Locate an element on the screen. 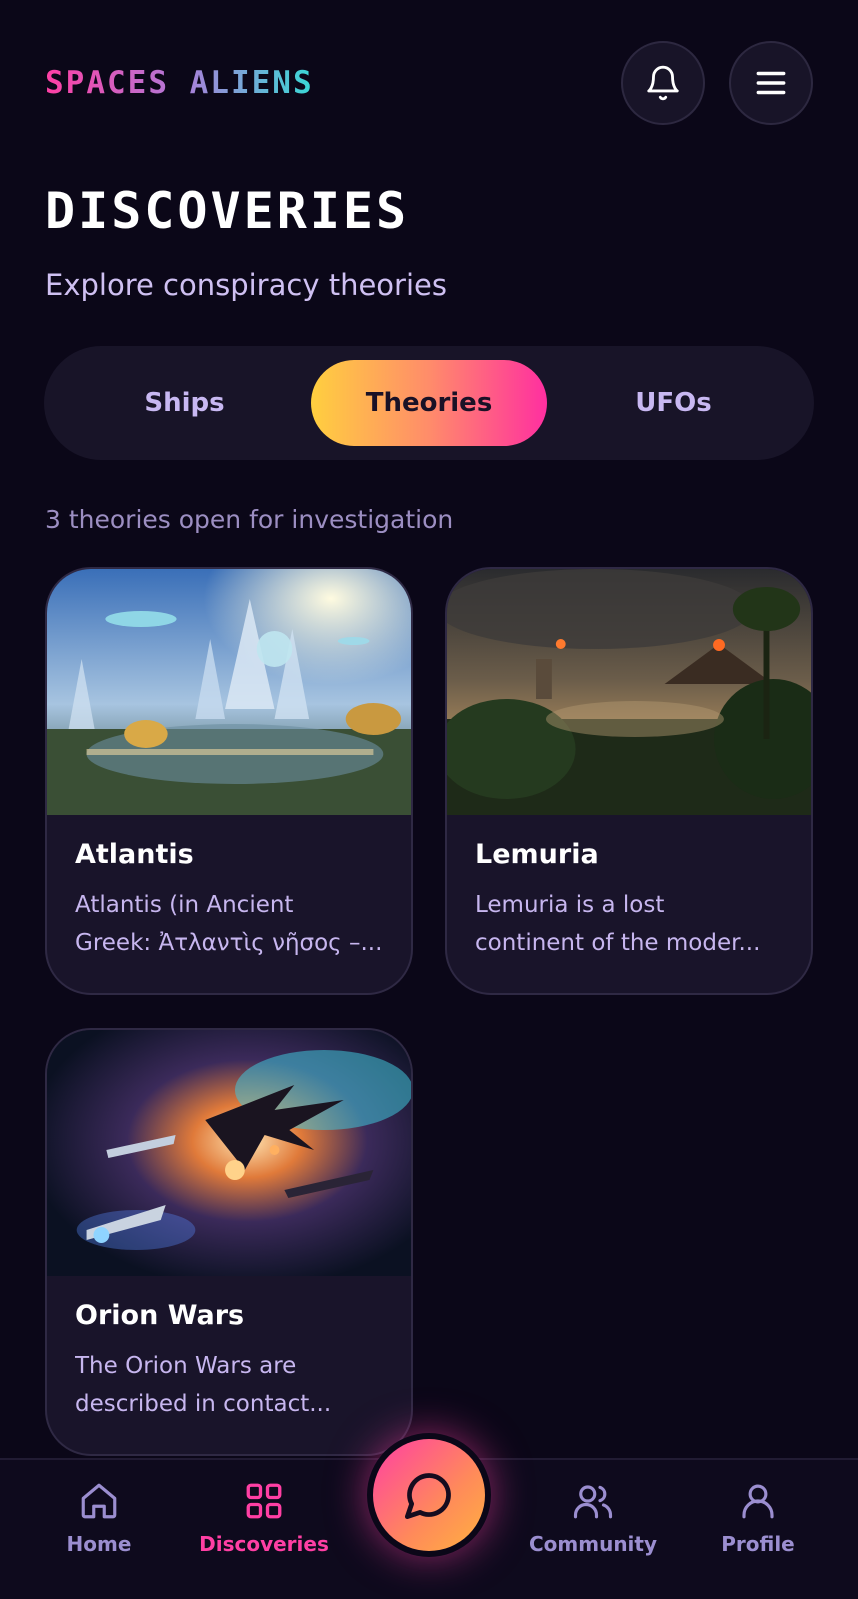 The image size is (858, 1599). chat-fab-button is located at coordinates (429, 1495).